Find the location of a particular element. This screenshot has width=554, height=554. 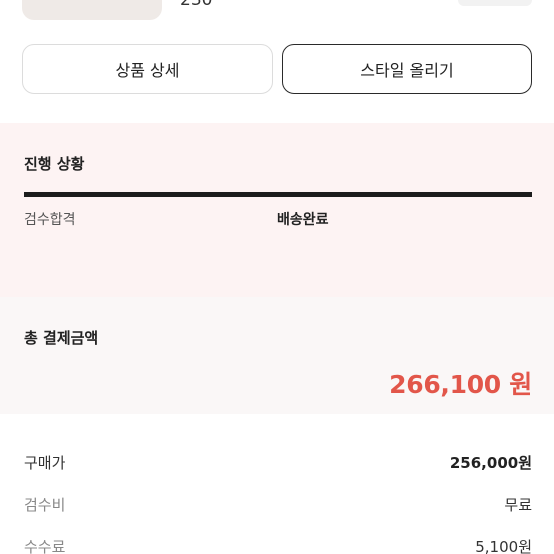

price-row-purchase: 구매가 256,000원 is located at coordinates (278, 464).